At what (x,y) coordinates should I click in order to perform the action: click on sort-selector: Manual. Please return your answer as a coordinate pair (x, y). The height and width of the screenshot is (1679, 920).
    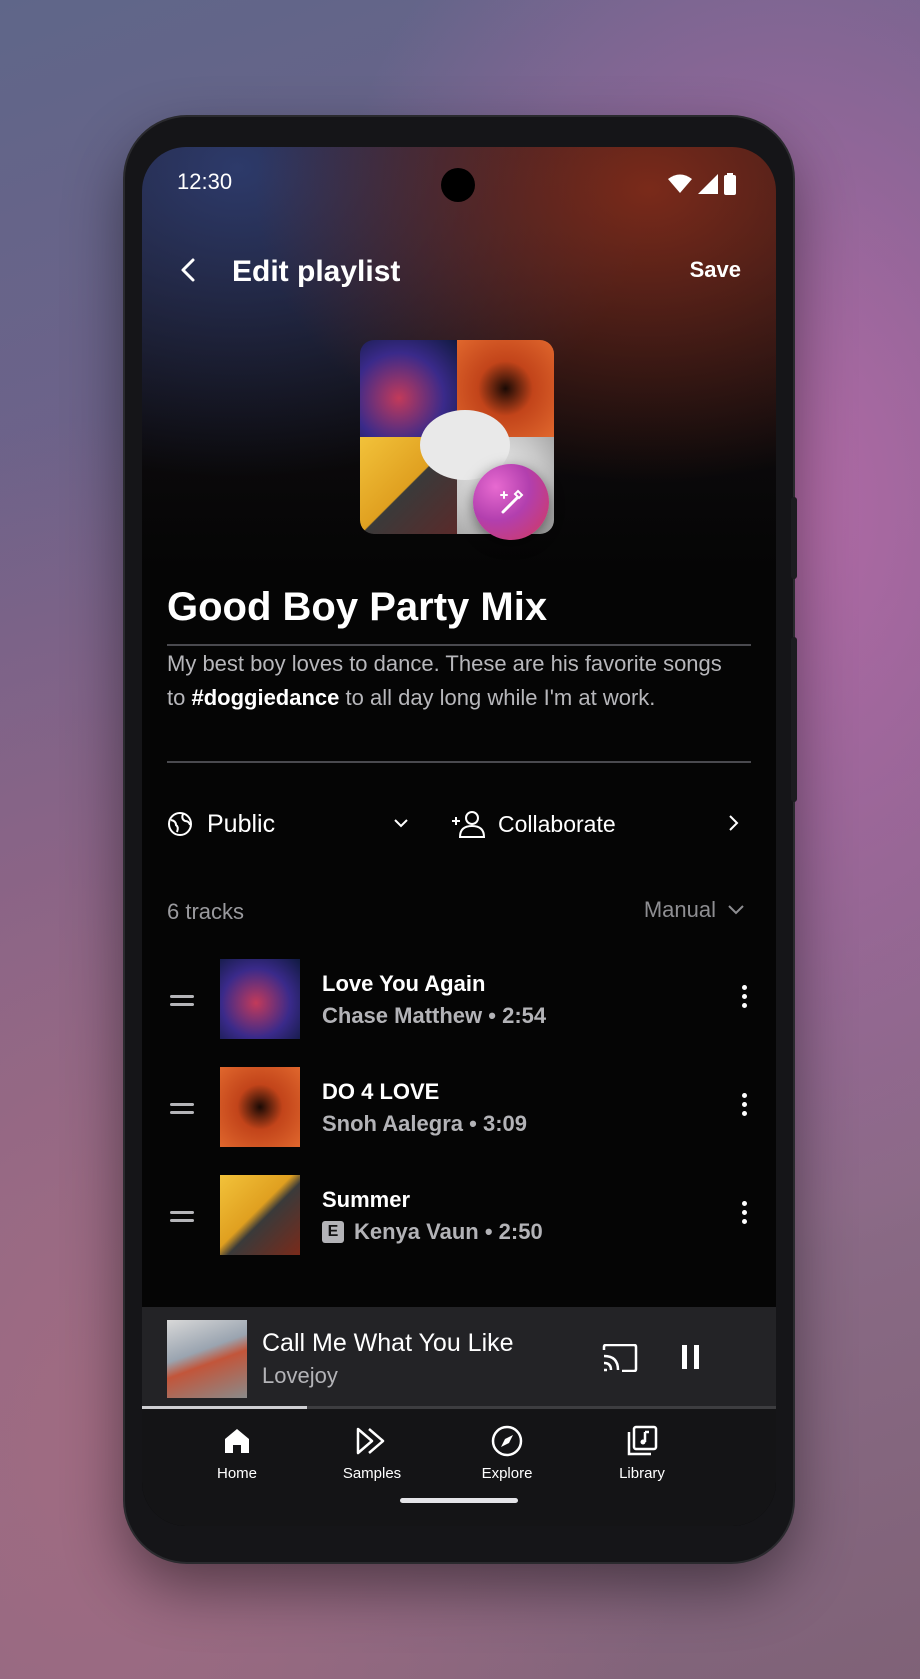
    Looking at the image, I should click on (695, 910).